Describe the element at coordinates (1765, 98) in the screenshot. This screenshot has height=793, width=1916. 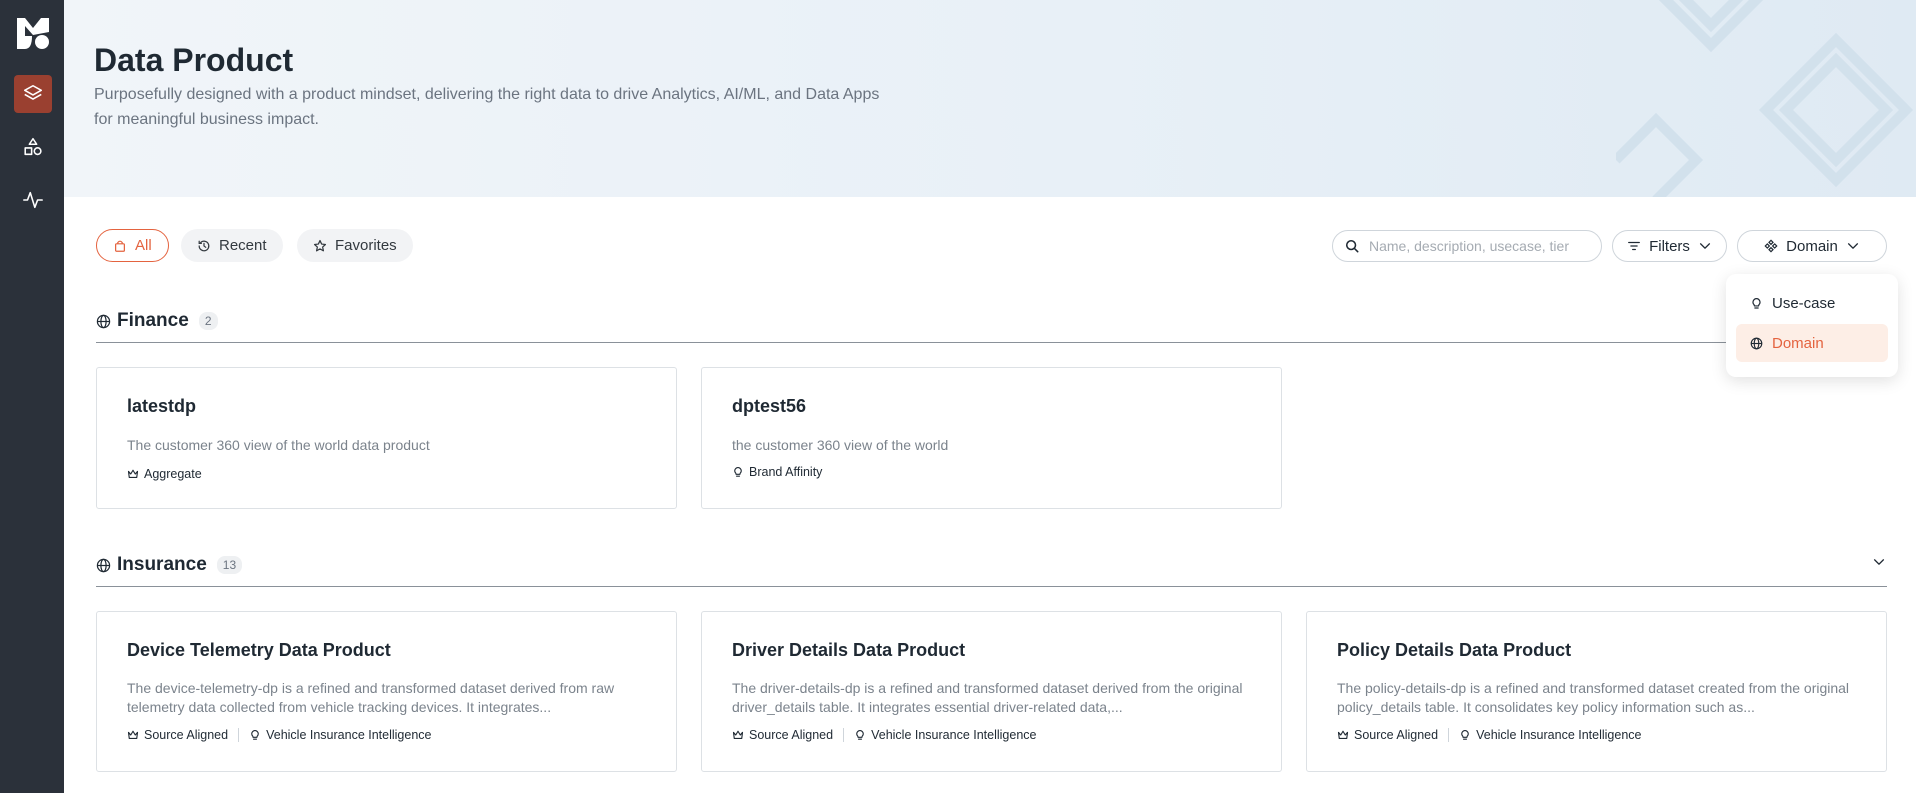
I see `header-decoration` at that location.